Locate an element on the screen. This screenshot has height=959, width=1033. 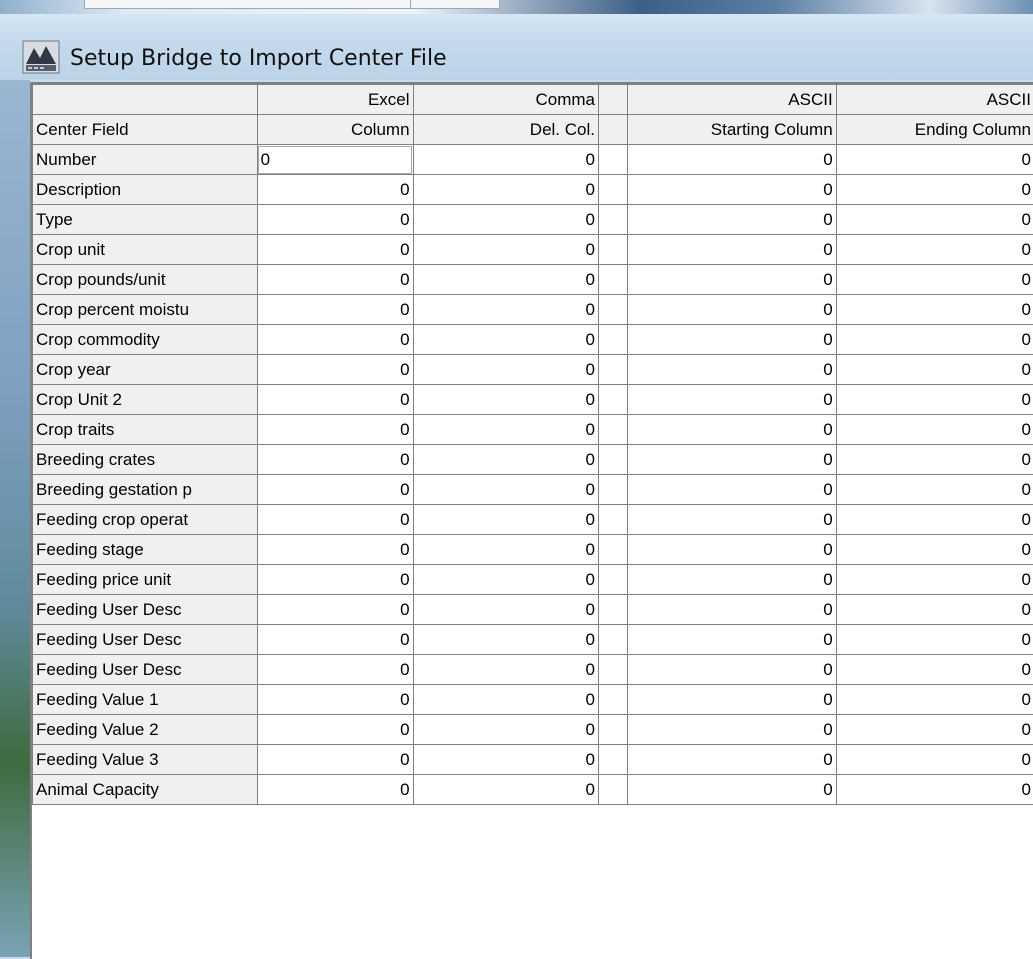
center-field-label: Crop commodity is located at coordinates (145, 340).